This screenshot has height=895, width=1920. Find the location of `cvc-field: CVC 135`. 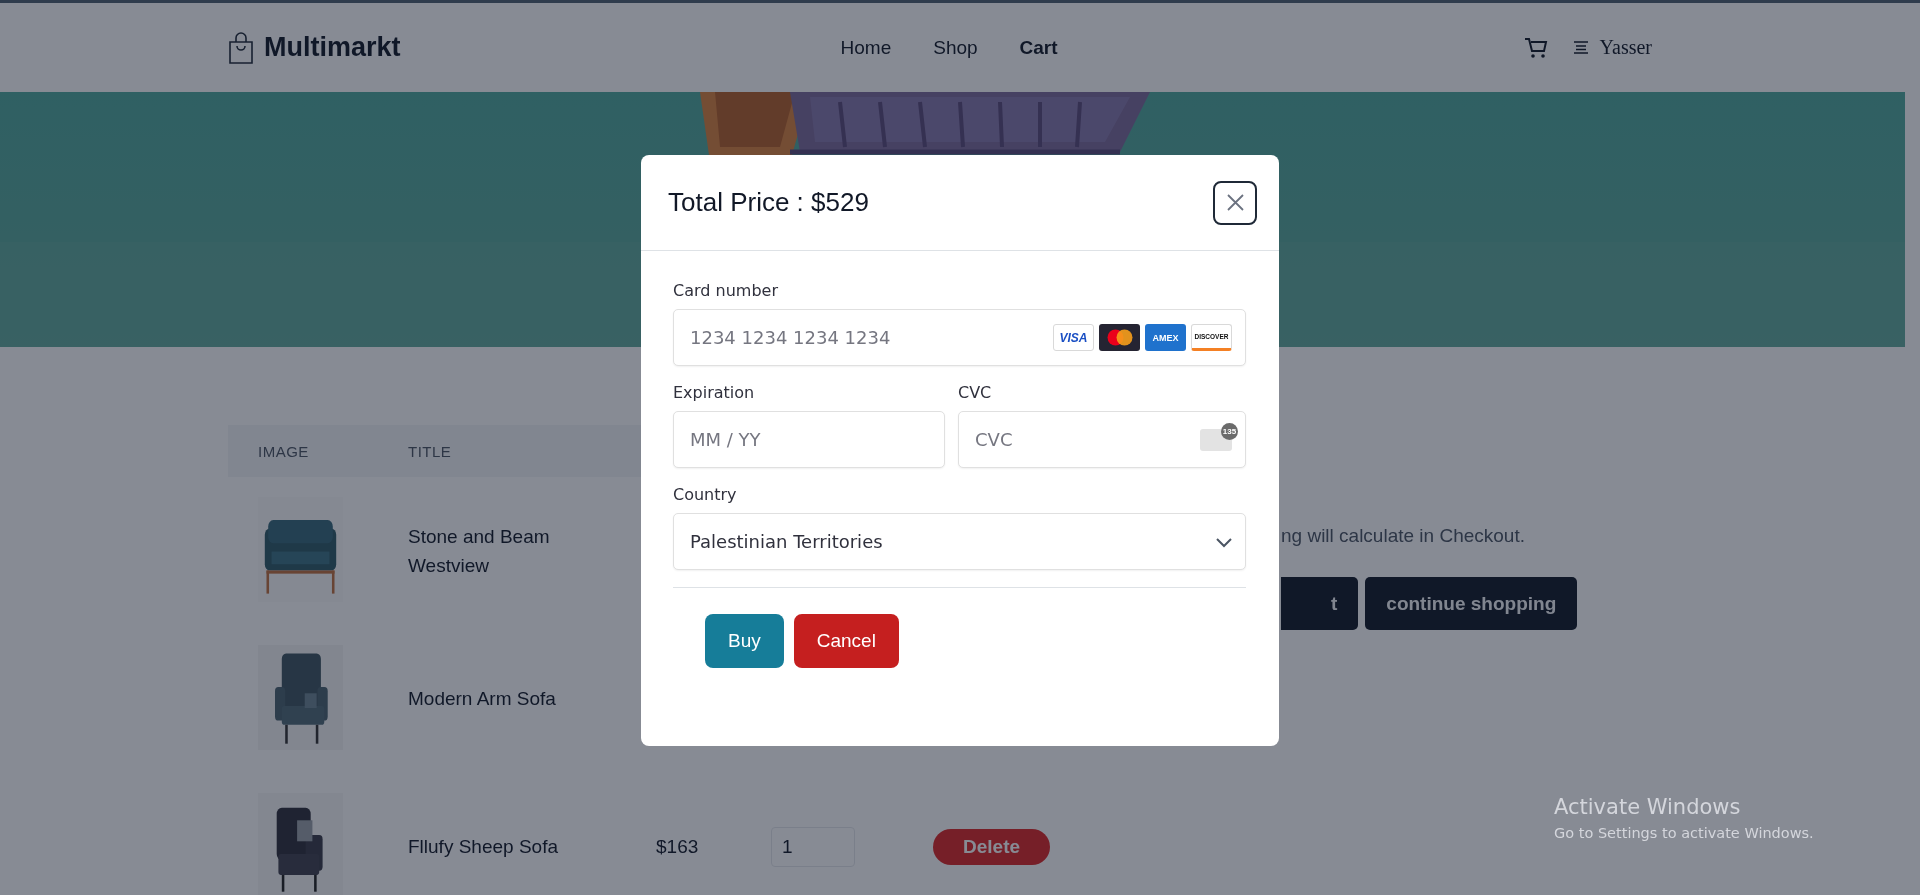

cvc-field: CVC 135 is located at coordinates (1102, 439).